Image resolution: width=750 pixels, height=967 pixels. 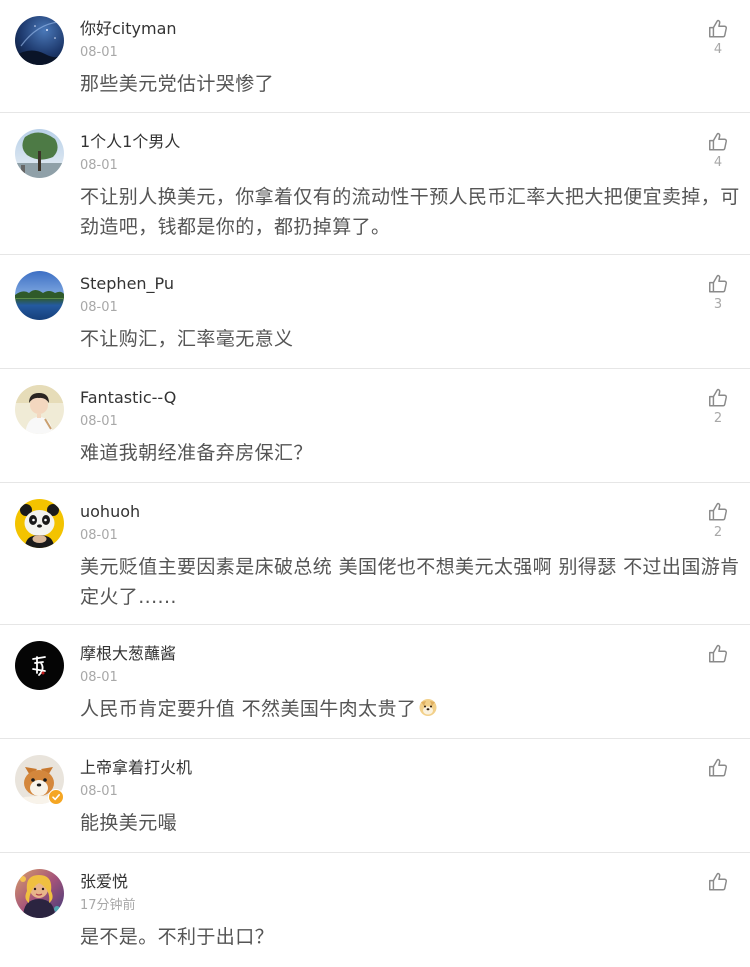 What do you see at coordinates (39, 665) in the screenshot?
I see `black-logo-avatar` at bounding box center [39, 665].